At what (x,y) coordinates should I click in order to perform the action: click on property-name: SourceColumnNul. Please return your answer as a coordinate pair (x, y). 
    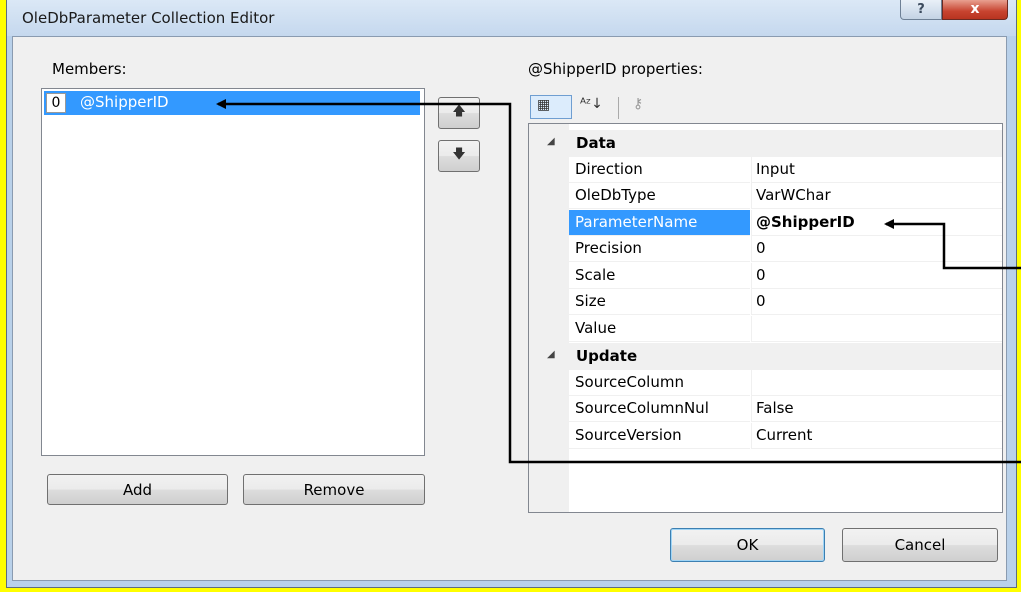
    Looking at the image, I should click on (659, 409).